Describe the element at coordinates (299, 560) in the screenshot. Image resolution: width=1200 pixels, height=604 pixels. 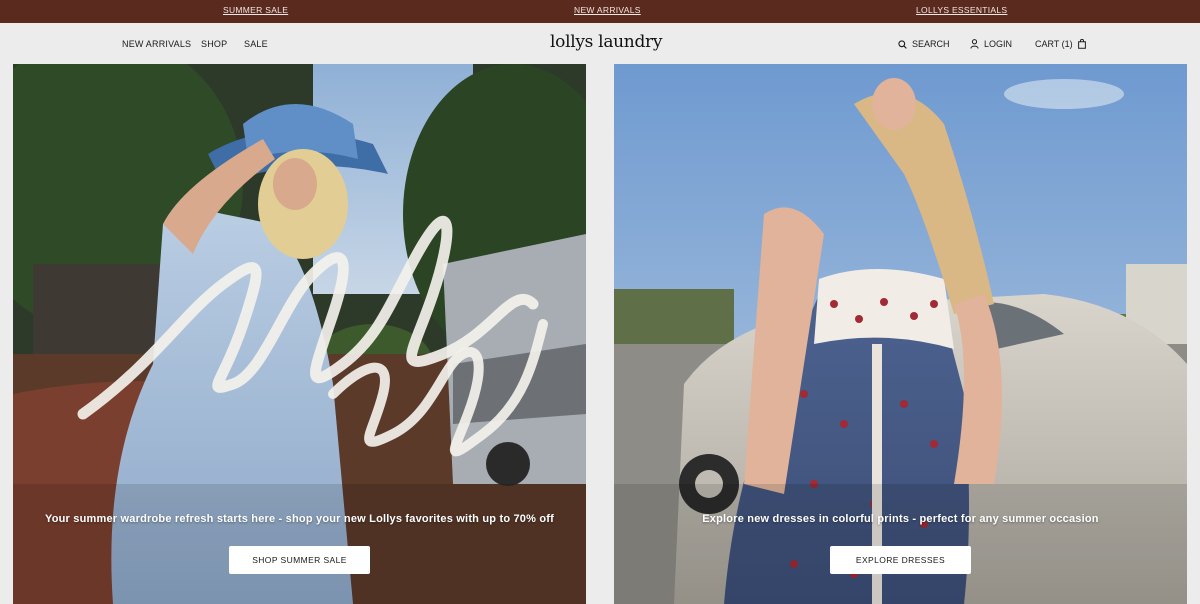
I see `shop-summer-sale-button: SHOP SUMMER SALE` at that location.